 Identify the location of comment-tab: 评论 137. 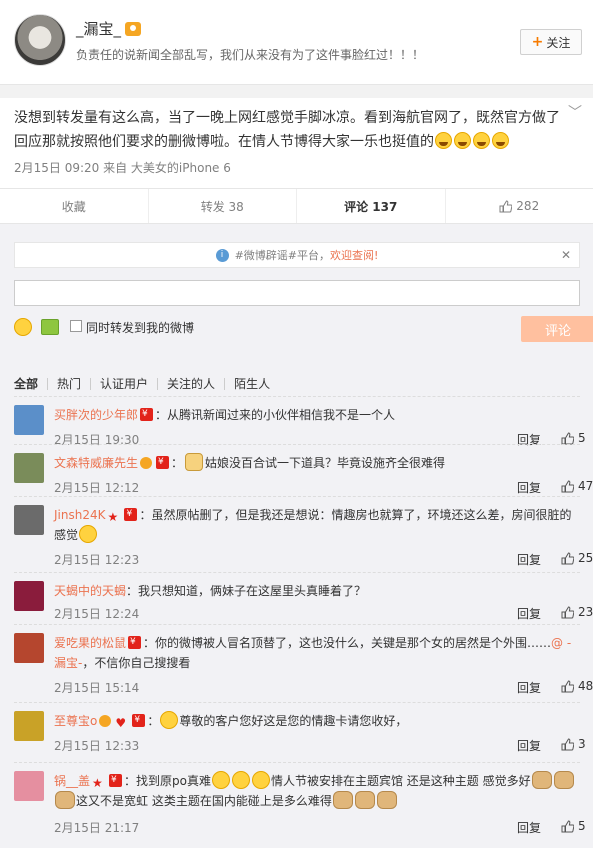
(371, 206).